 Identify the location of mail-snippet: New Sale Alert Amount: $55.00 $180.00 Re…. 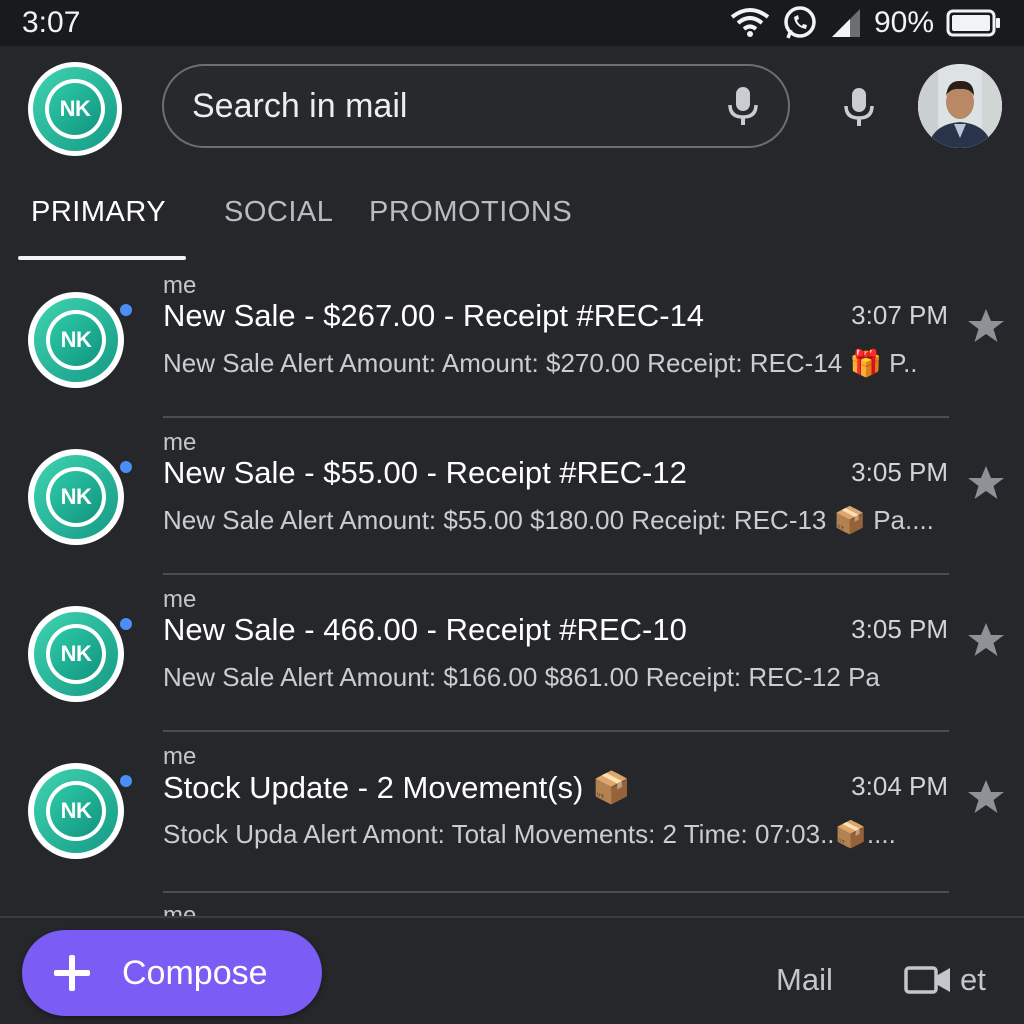
(548, 520).